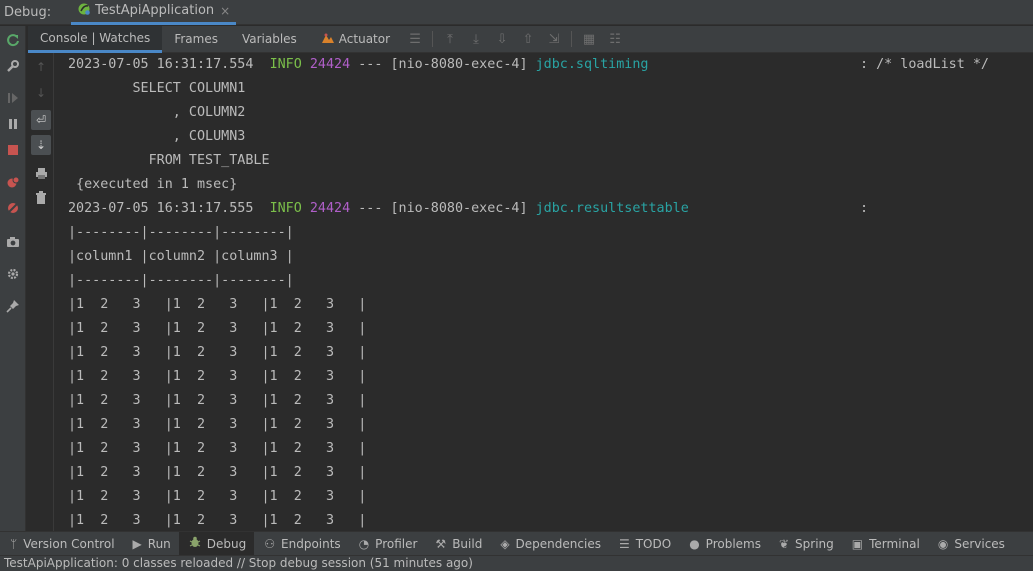 The width and height of the screenshot is (1033, 571). What do you see at coordinates (364, 39) in the screenshot?
I see `tab-label: Actuator` at bounding box center [364, 39].